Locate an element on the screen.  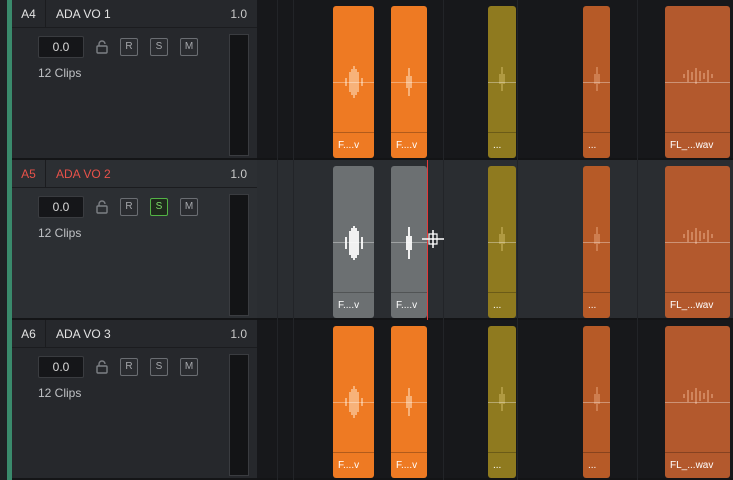
track-id: A4 is located at coordinates (29, 14).